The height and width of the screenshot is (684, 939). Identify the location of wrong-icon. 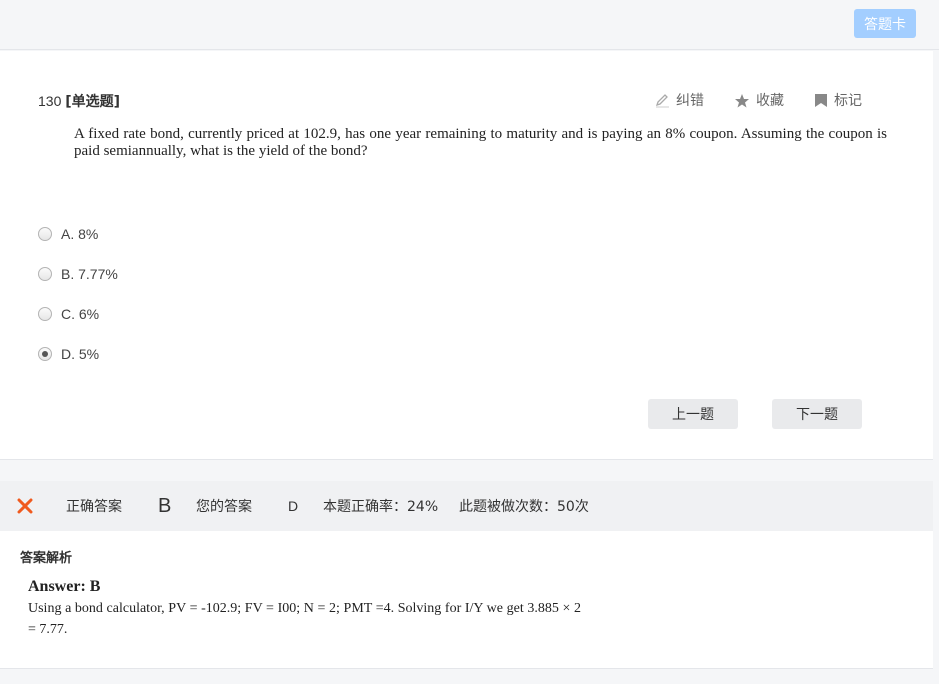
(25, 506).